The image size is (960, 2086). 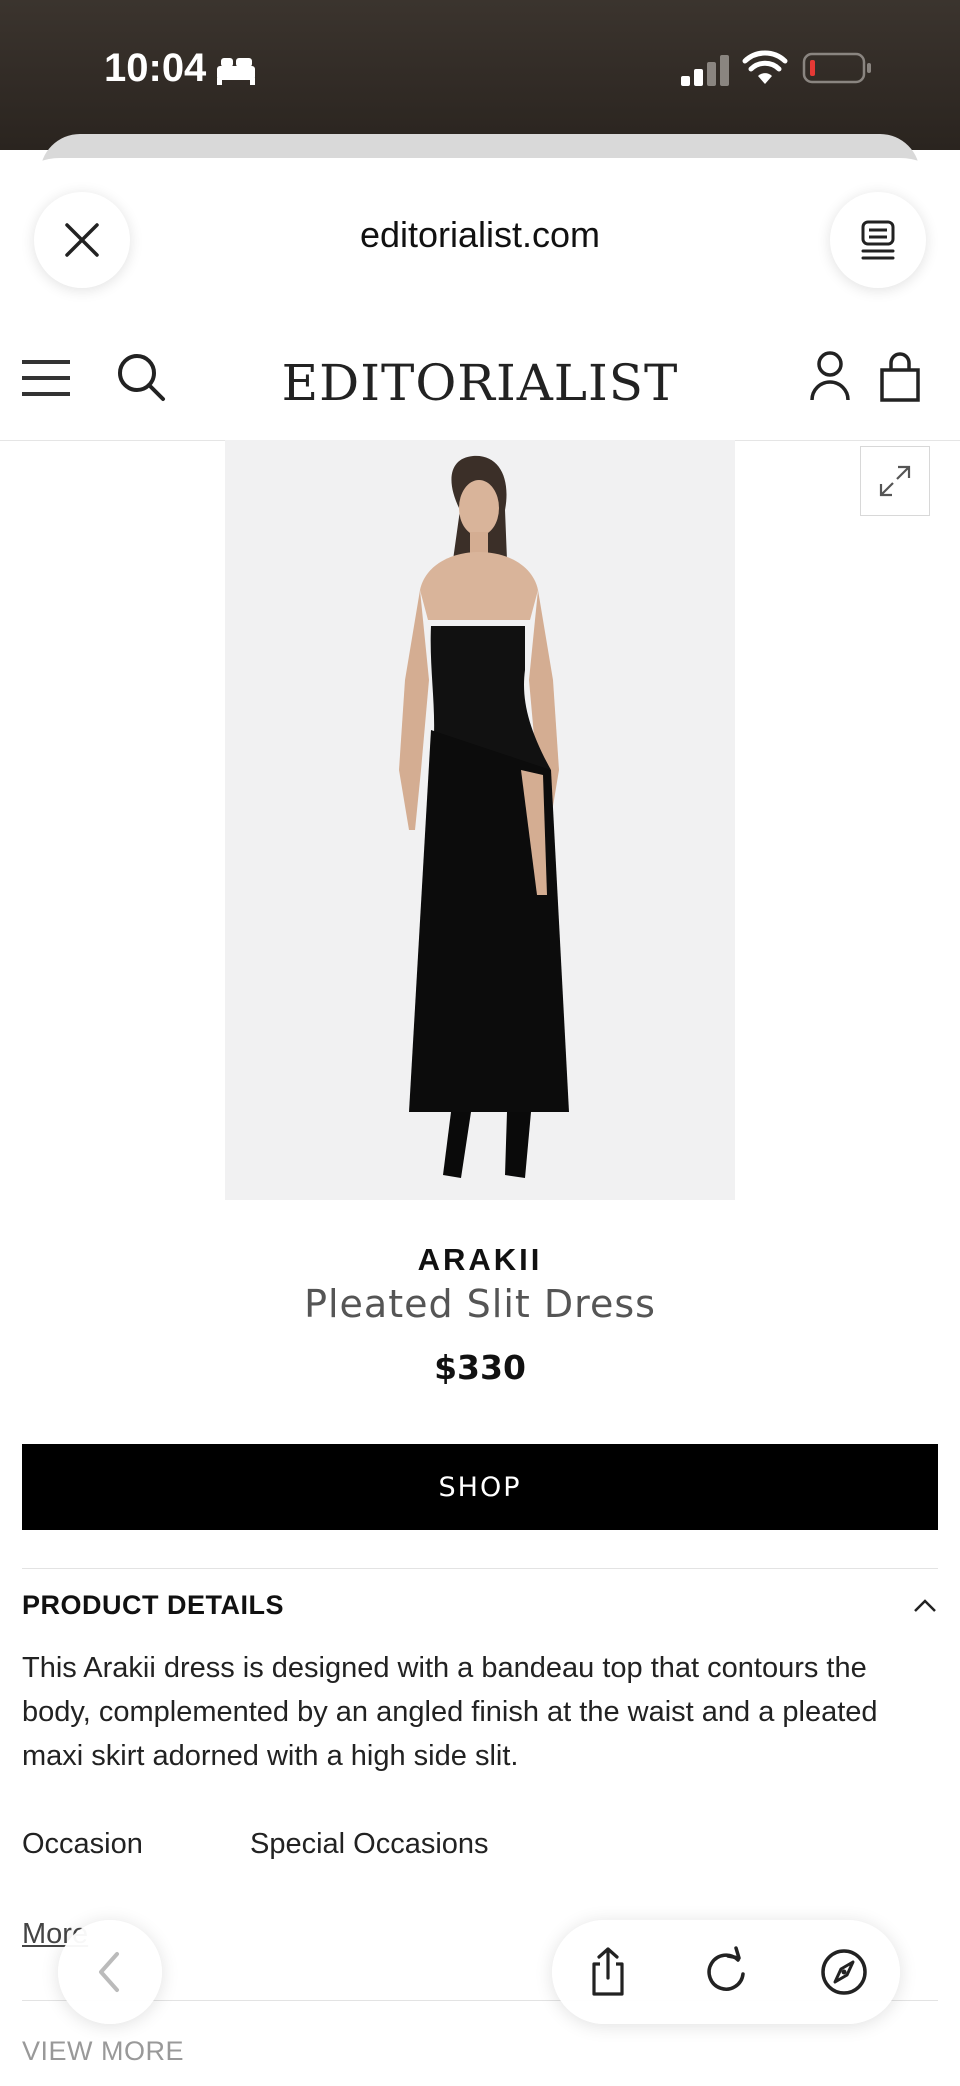 I want to click on reload-icon, so click(x=726, y=1972).